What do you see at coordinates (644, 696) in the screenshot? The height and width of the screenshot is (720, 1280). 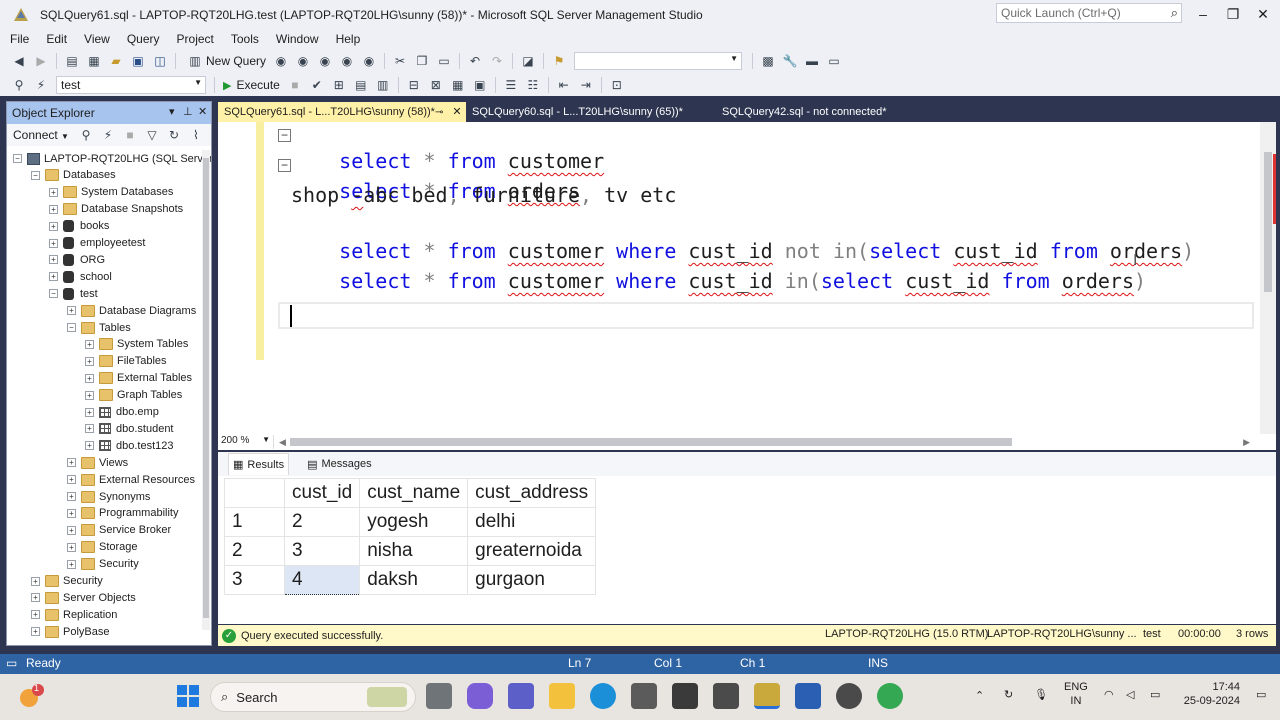 I see `snipping-tool-icon` at bounding box center [644, 696].